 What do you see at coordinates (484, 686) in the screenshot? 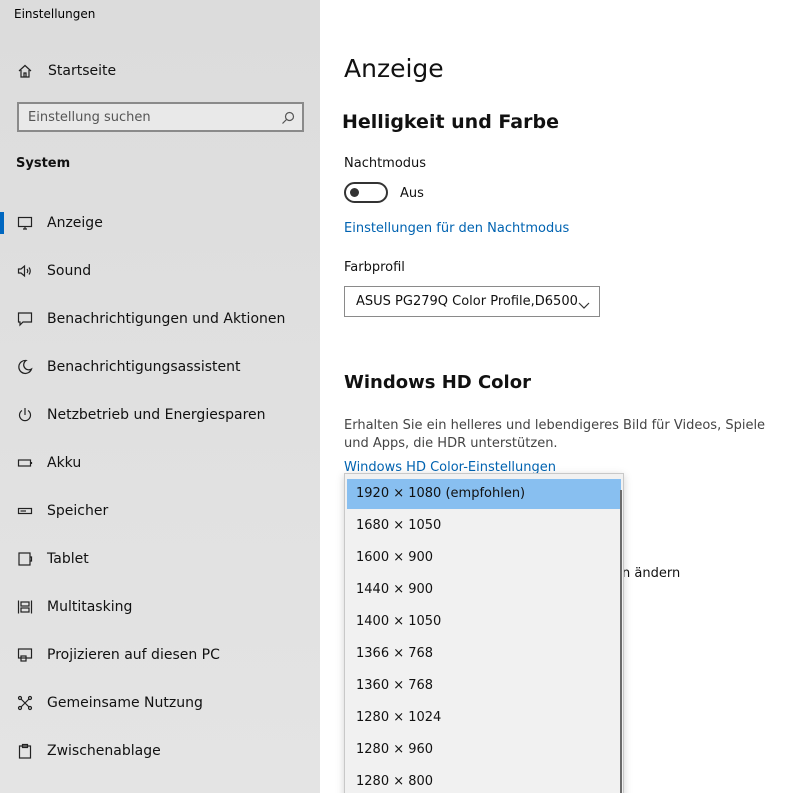
I see `resolution-option: 1360 × 768` at bounding box center [484, 686].